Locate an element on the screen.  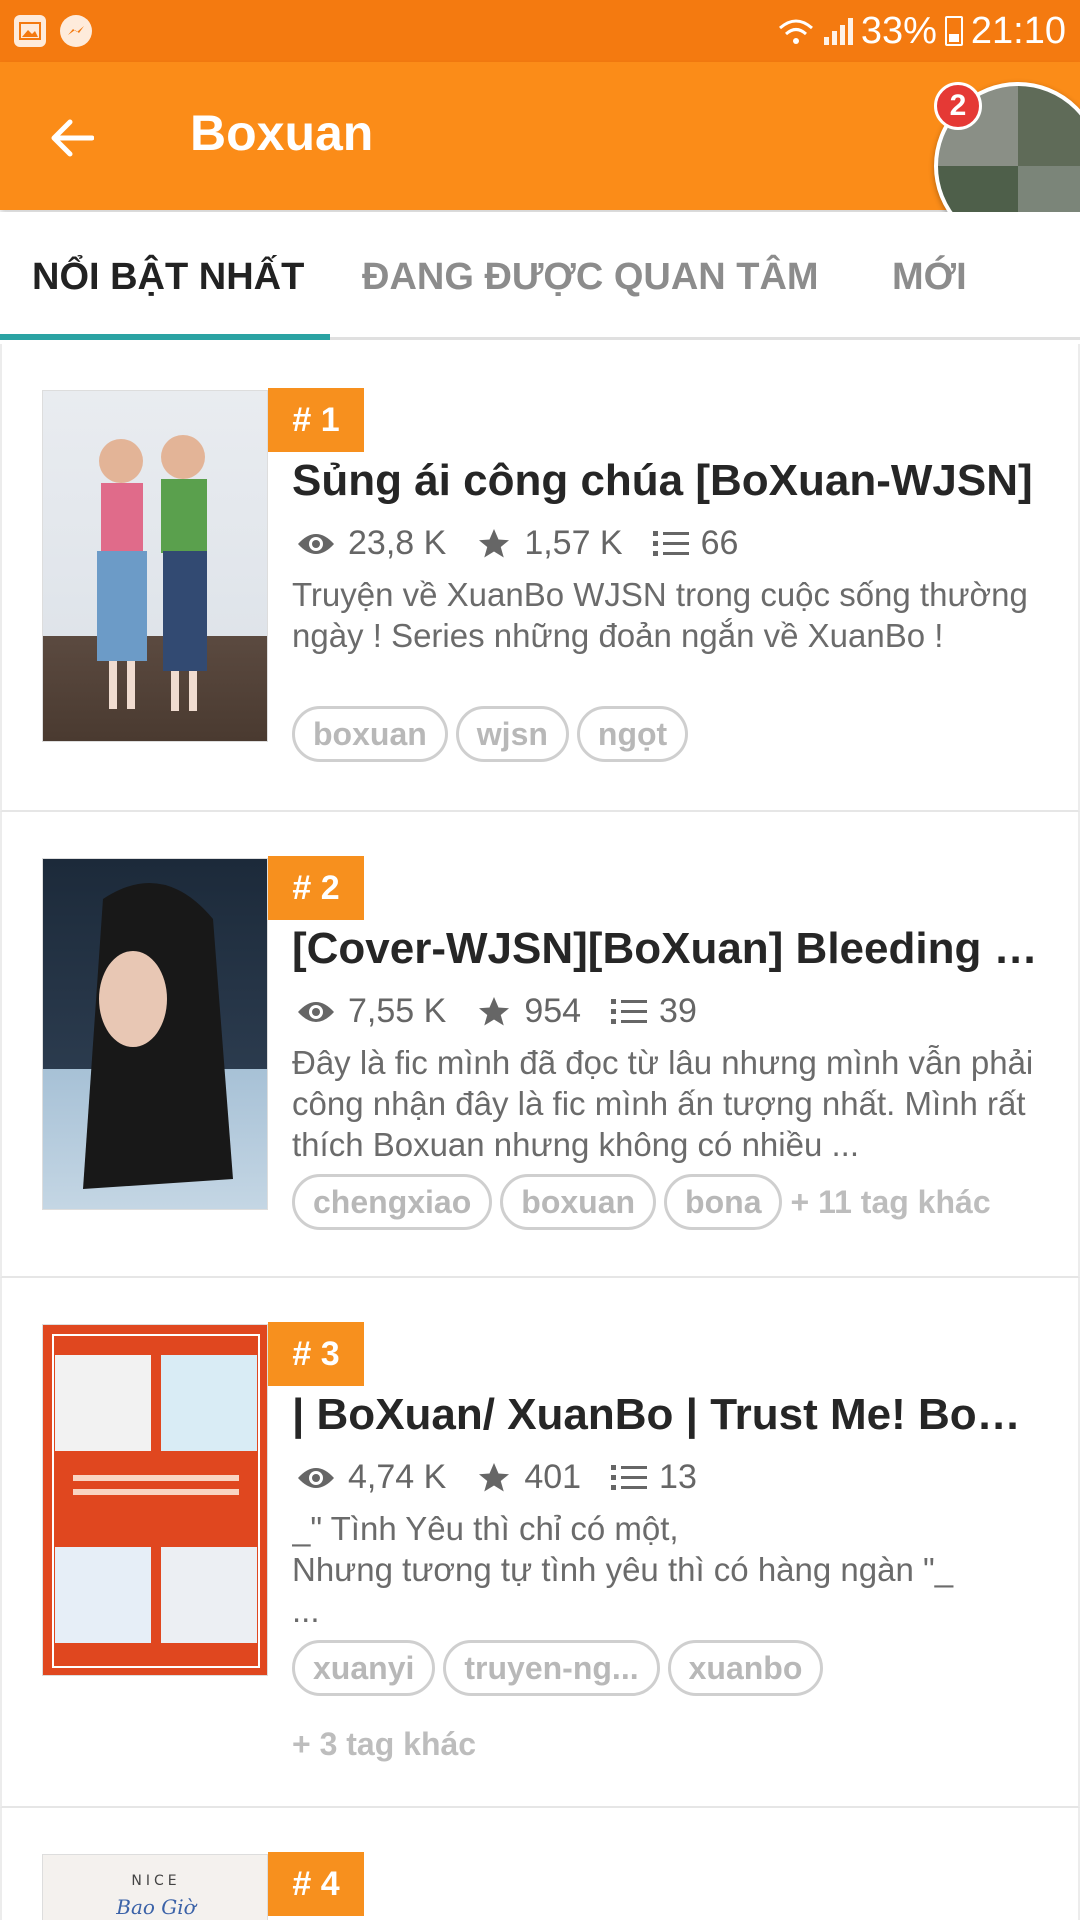
more-tags-link: + 11 tag khác is located at coordinates (890, 1202).